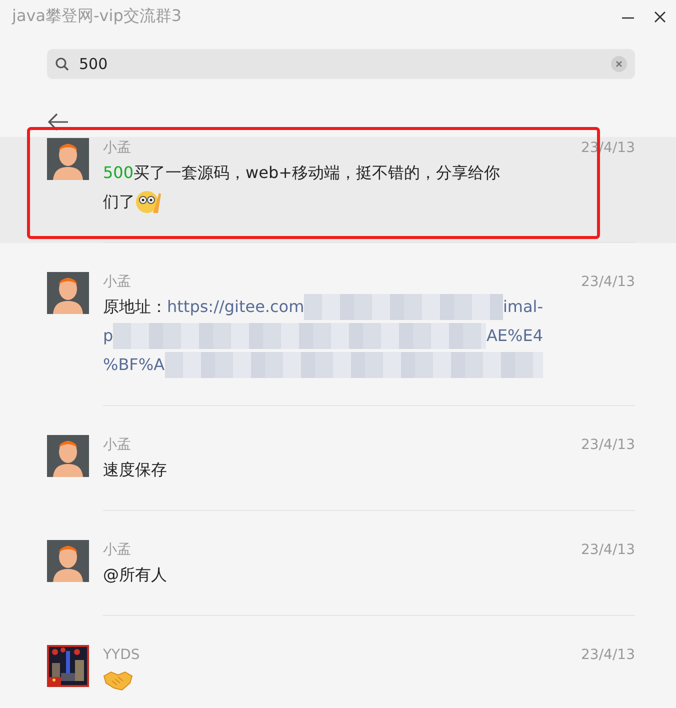 Image resolution: width=676 pixels, height=708 pixels. I want to click on message-text: 们了, so click(119, 202).